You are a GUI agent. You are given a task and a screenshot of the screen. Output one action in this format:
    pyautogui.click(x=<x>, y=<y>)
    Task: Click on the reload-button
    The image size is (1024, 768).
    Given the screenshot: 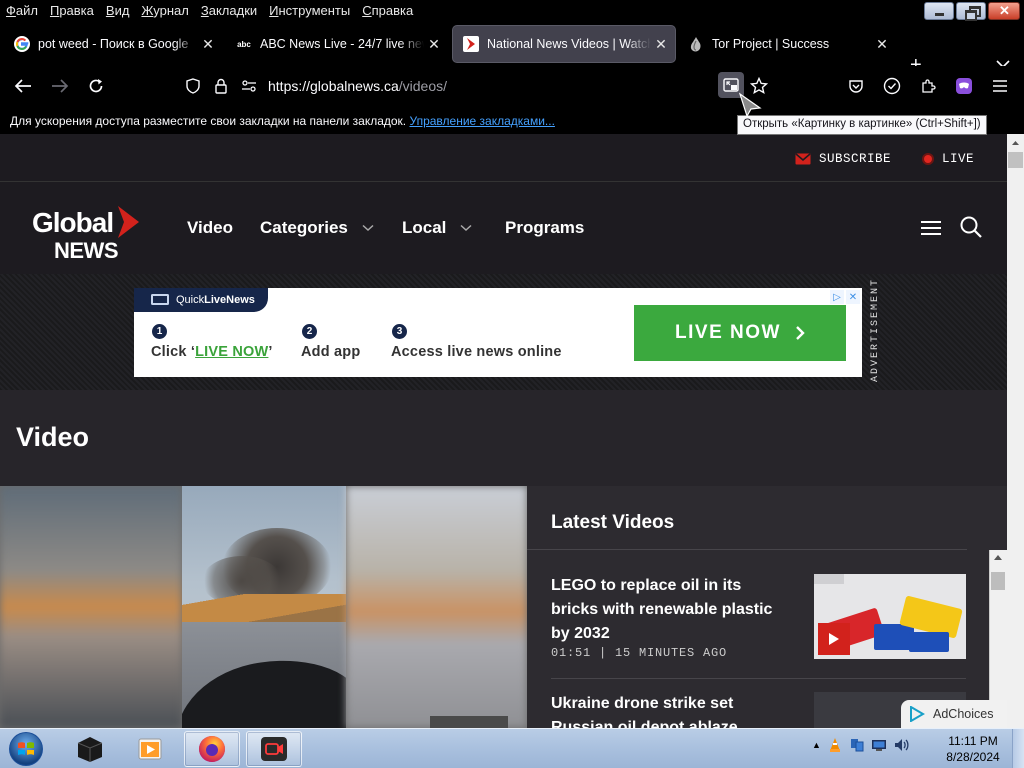 What is the action you would take?
    pyautogui.click(x=96, y=86)
    